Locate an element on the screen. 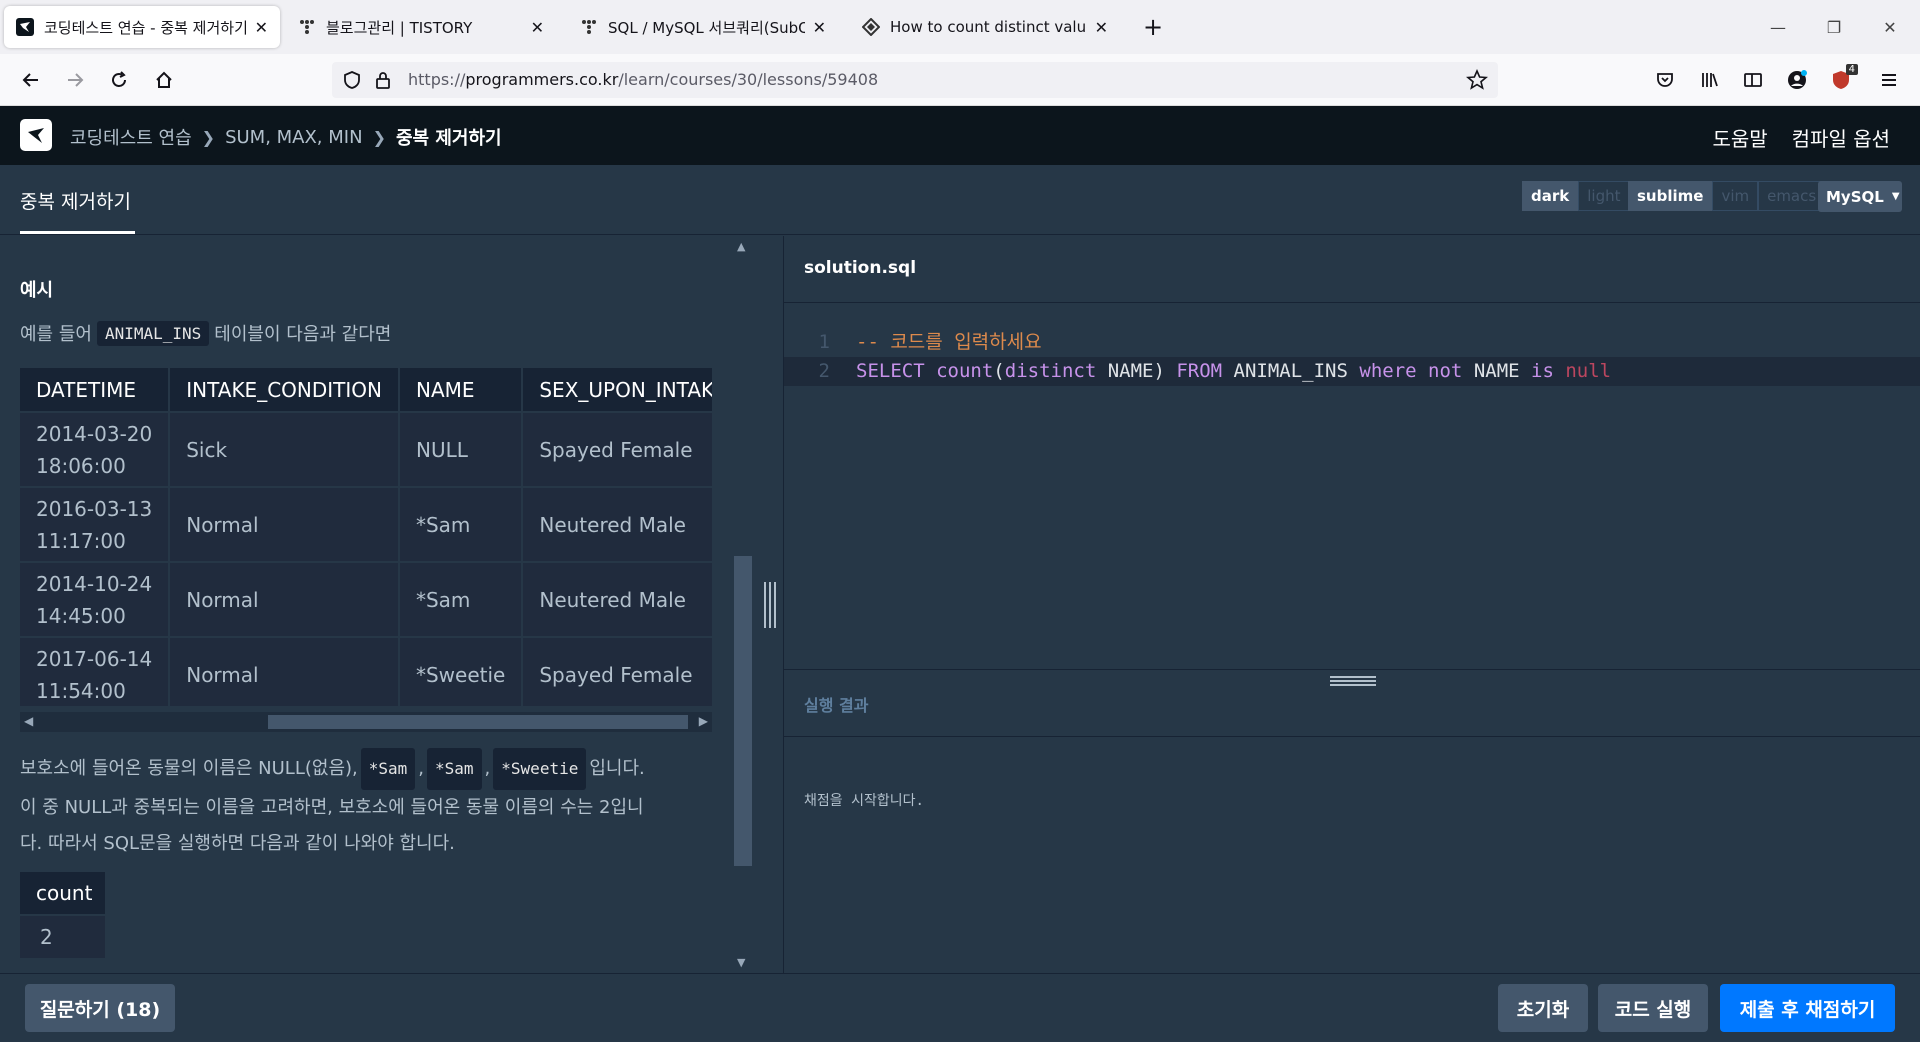  column-header: NAME is located at coordinates (461, 390).